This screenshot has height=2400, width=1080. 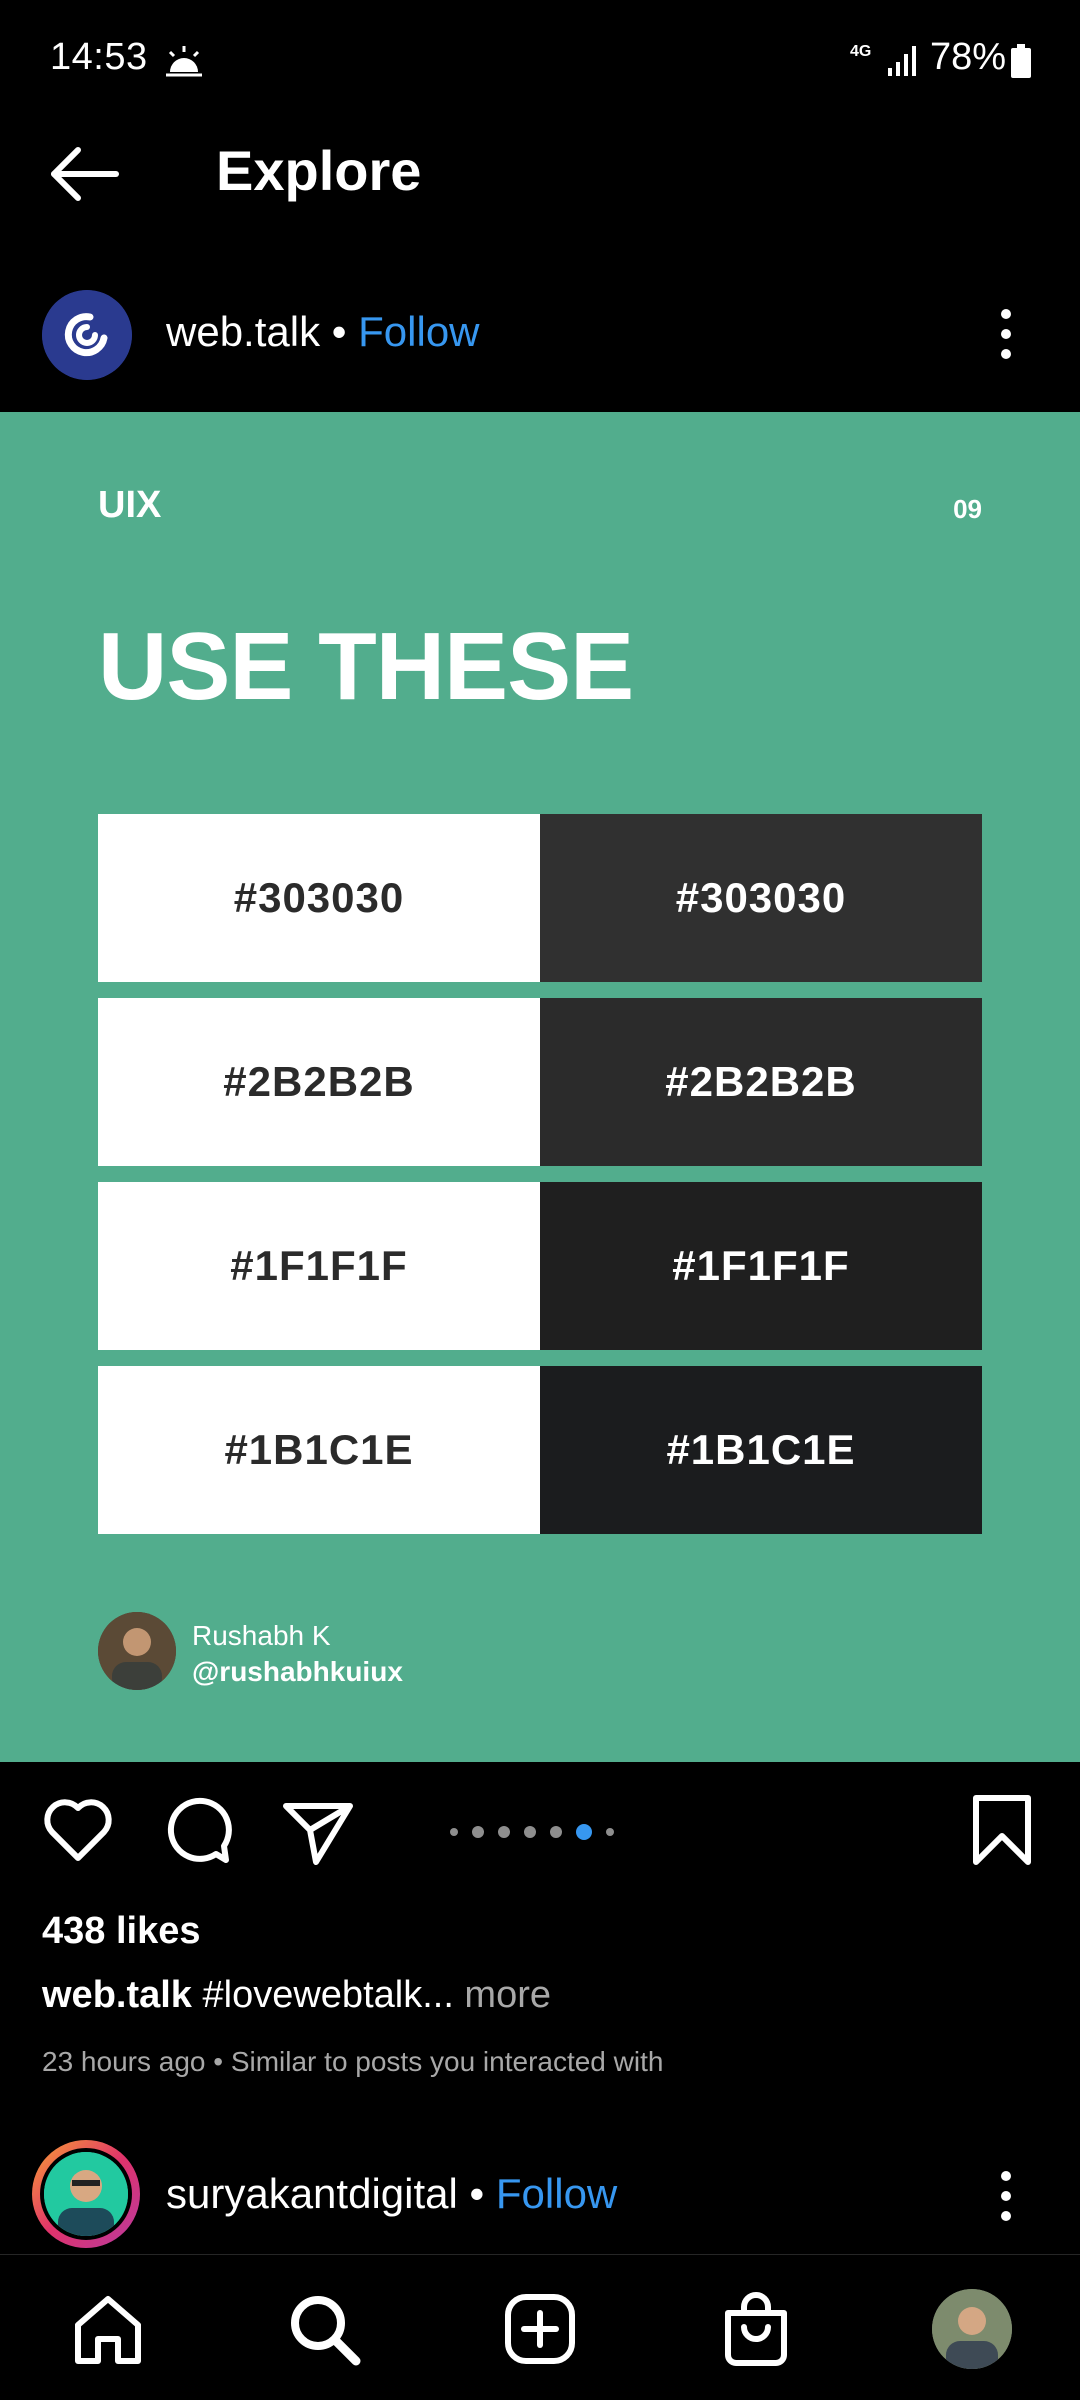 What do you see at coordinates (130, 505) in the screenshot?
I see `image-label: UIX` at bounding box center [130, 505].